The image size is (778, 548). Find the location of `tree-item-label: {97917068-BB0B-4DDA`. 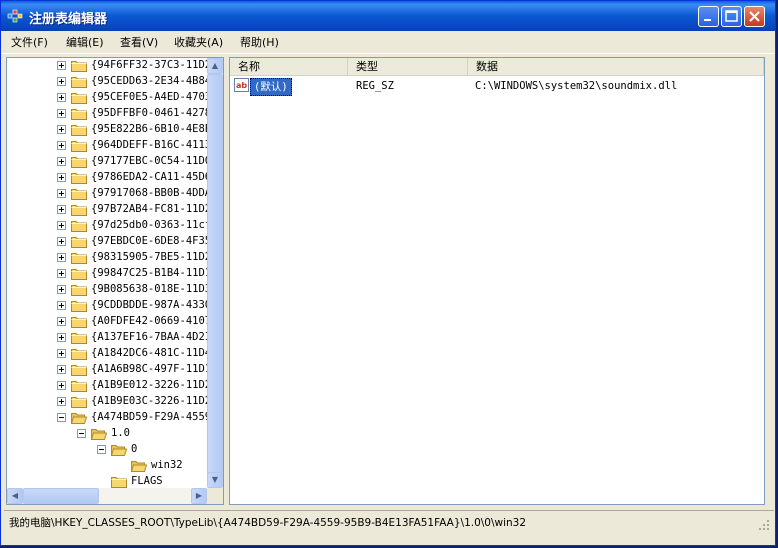

tree-item-label: {97917068-BB0B-4DDA is located at coordinates (151, 193).